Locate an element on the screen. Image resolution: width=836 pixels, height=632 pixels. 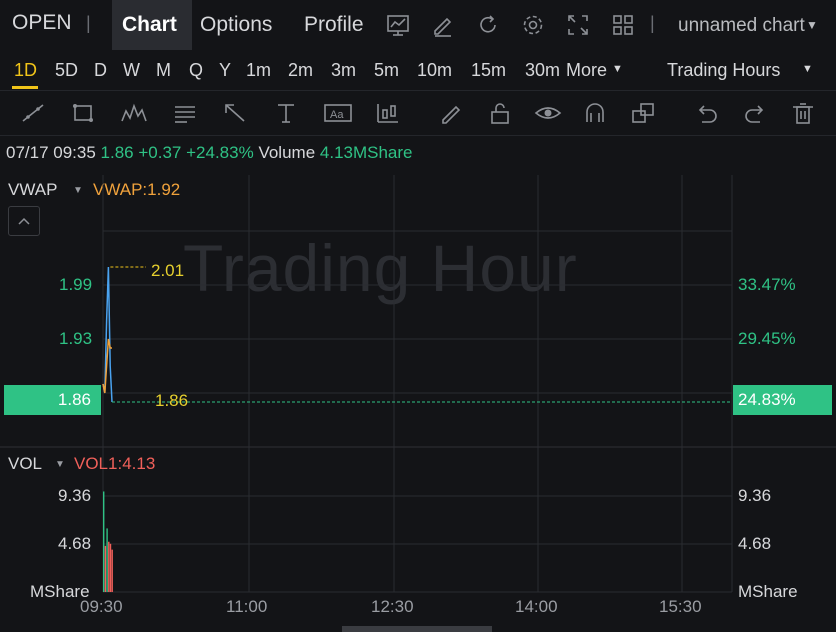
high-price-marker: 2.01 is located at coordinates (168, 270).